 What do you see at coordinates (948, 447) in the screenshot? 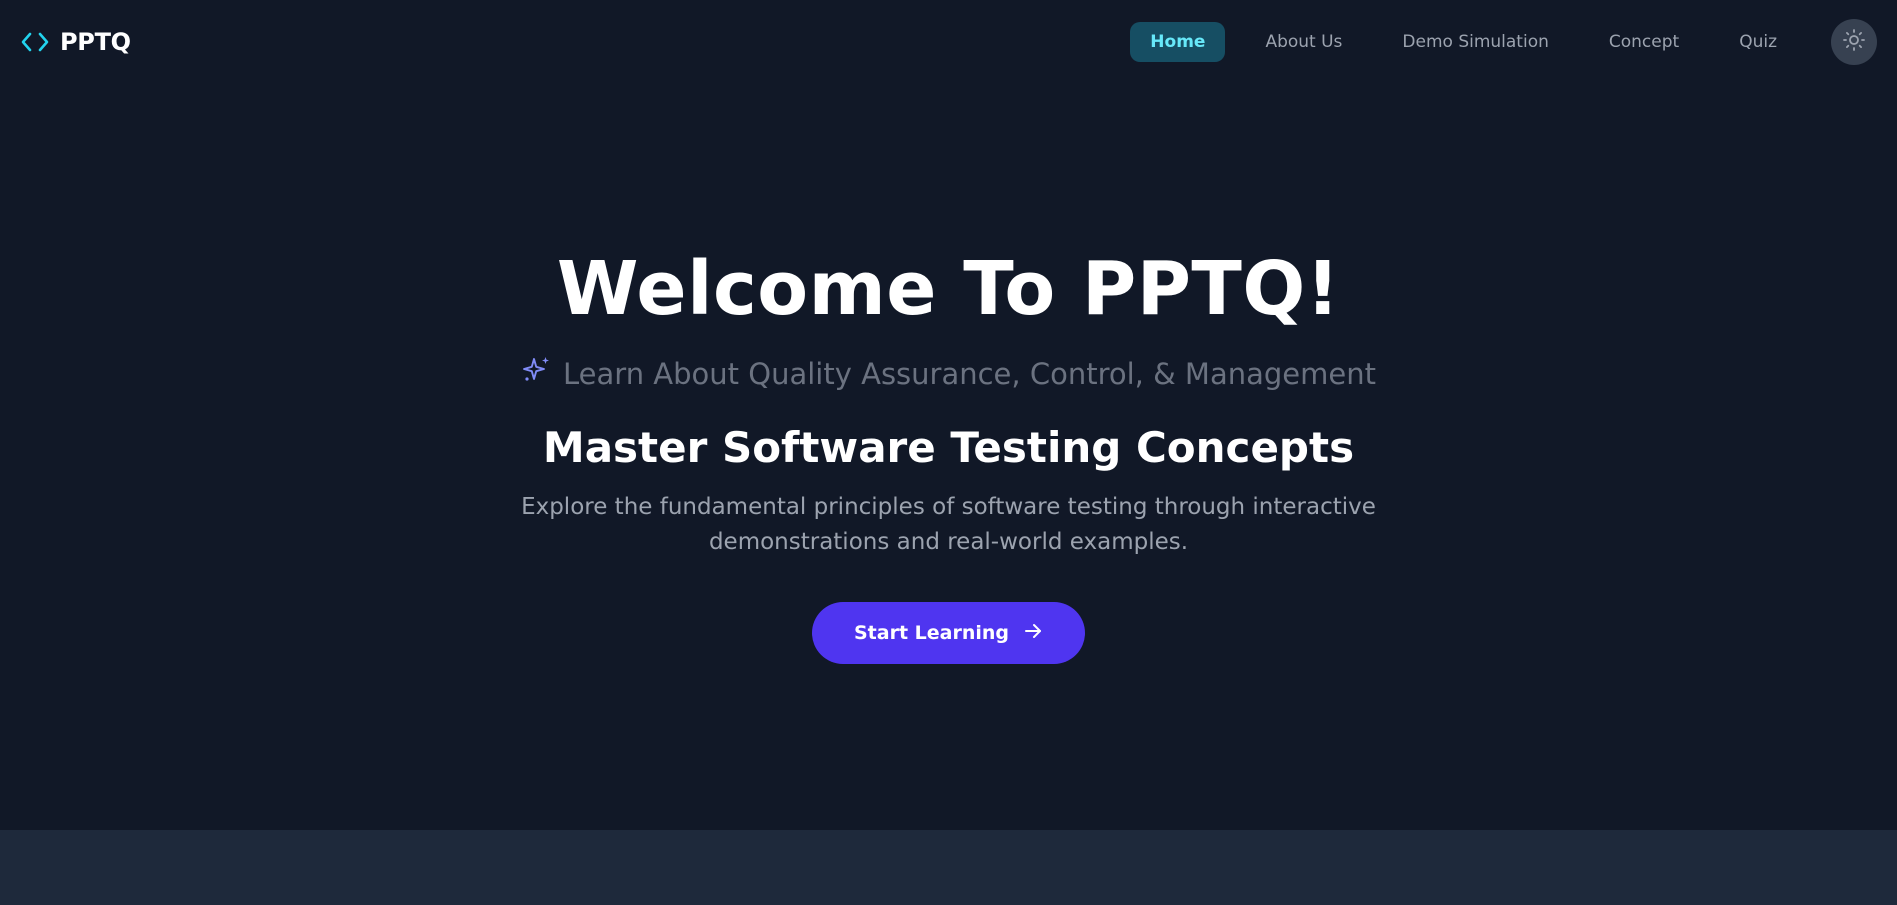
I see `hero-subtitle: Master Software Testing Concepts` at bounding box center [948, 447].